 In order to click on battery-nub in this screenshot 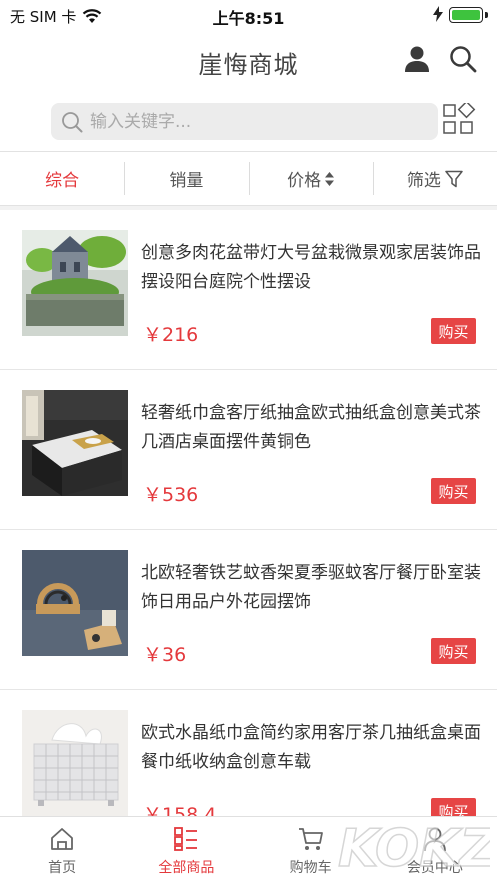, I will do `click(486, 15)`.